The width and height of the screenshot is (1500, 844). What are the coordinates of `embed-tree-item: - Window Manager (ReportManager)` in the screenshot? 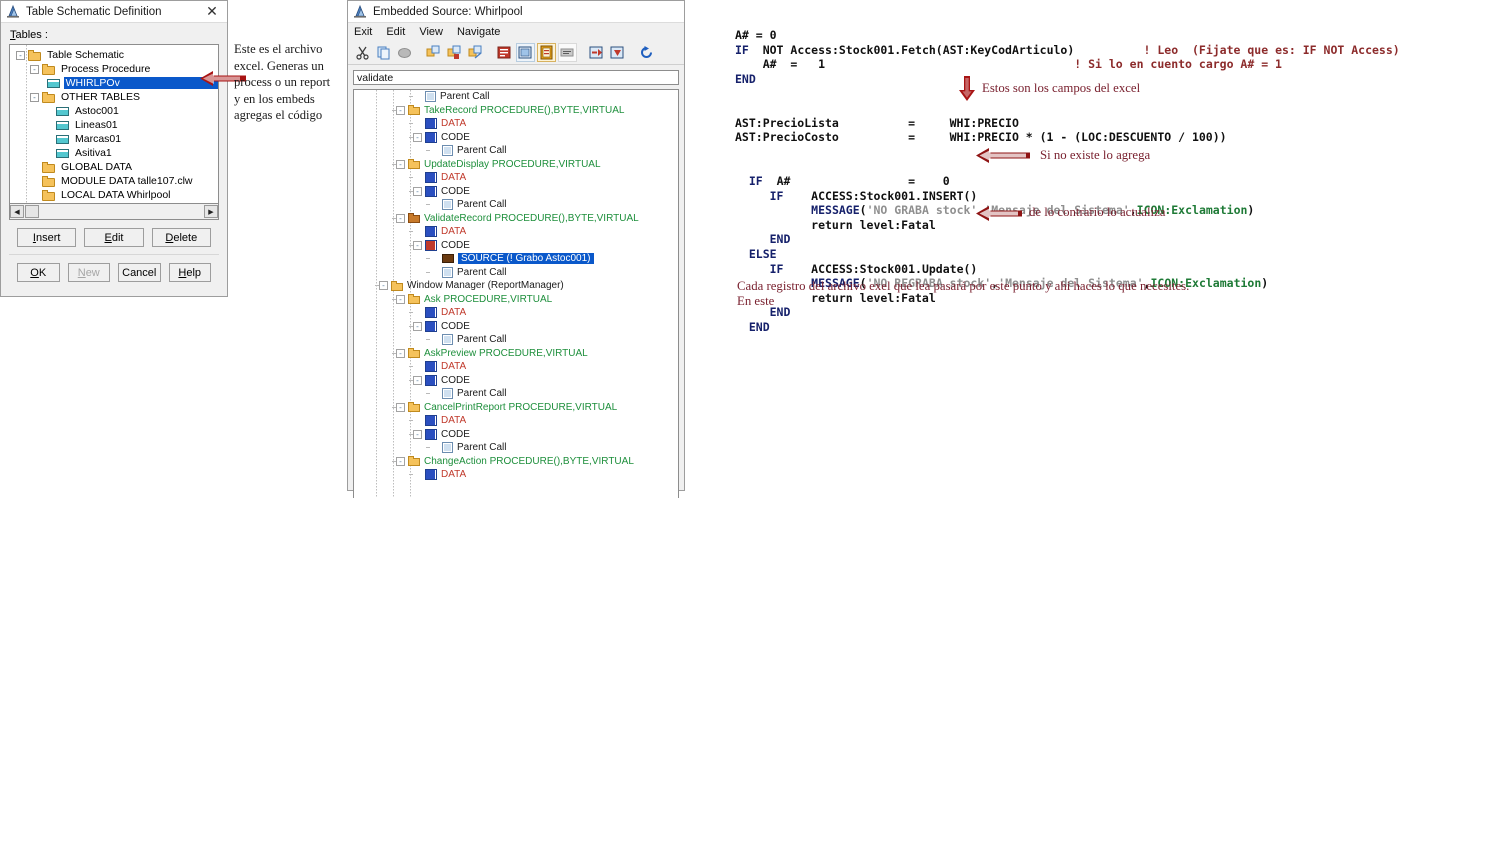 It's located at (516, 286).